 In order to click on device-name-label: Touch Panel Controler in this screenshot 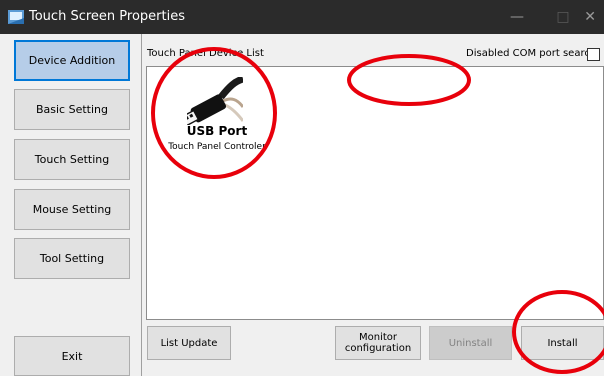, I will do `click(217, 147)`.